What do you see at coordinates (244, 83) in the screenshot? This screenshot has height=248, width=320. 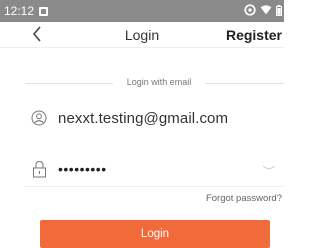 I see `divider-line-right` at bounding box center [244, 83].